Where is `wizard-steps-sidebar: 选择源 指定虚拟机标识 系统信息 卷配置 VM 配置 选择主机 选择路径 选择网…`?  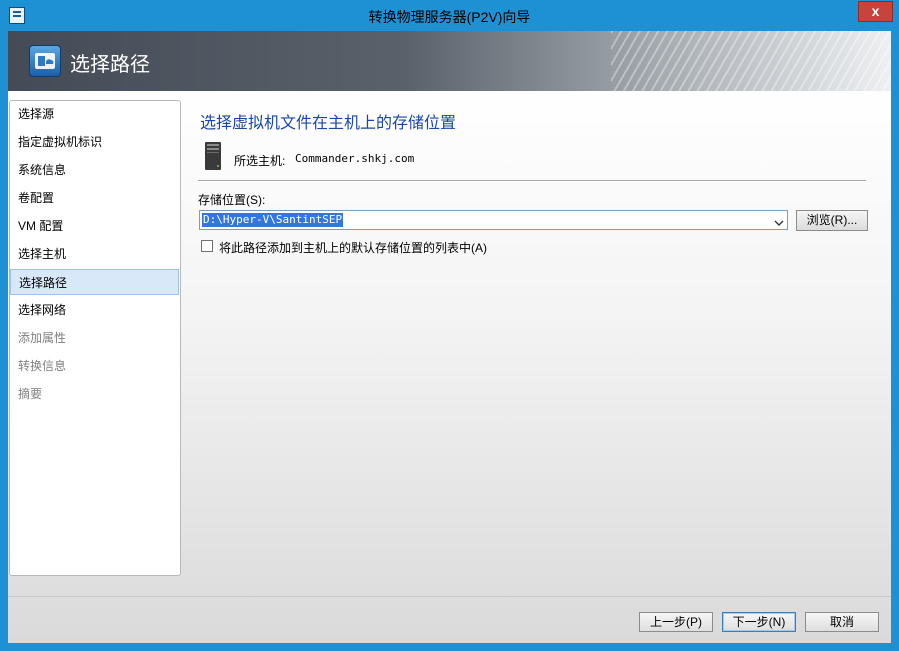
wizard-steps-sidebar: 选择源 指定虚拟机标识 系统信息 卷配置 VM 配置 选择主机 选择路径 选择网… is located at coordinates (95, 338).